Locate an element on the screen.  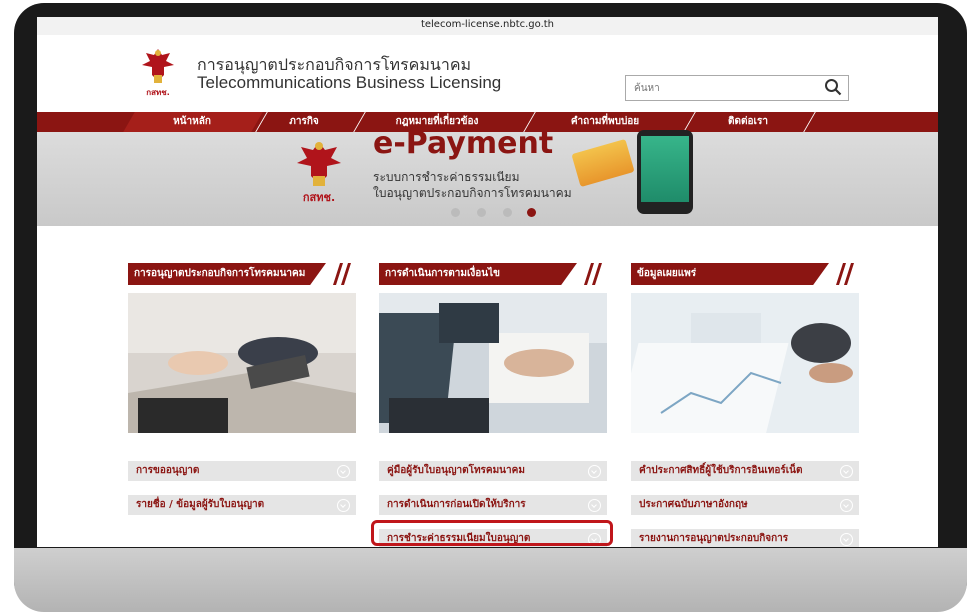
banner-subtitle-line2: ใบอนุญาตประกอบกิจการโทรคมนาคม is located at coordinates (472, 193).